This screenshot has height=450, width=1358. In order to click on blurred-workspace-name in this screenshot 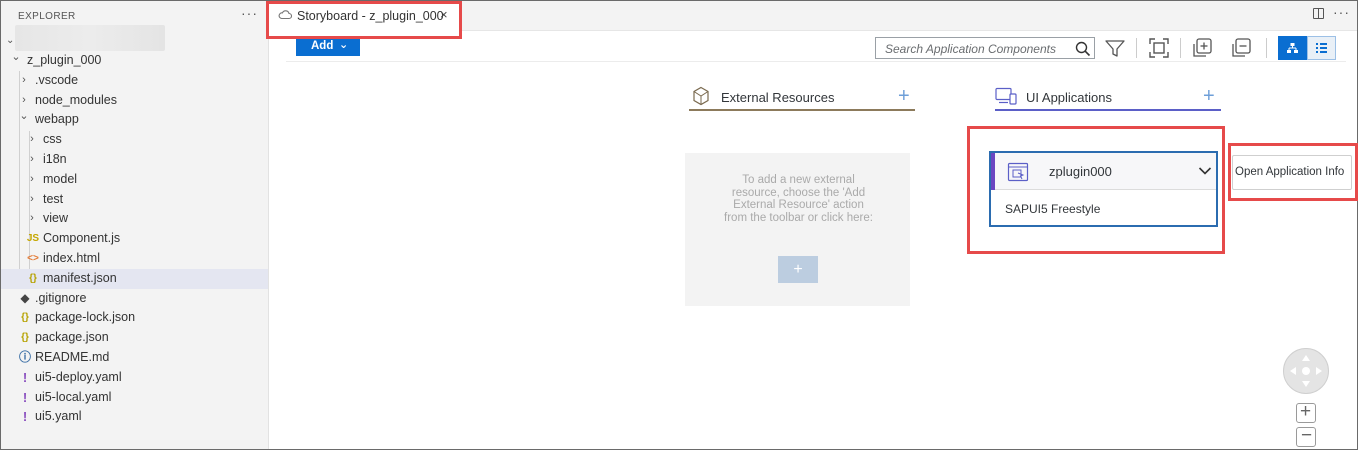, I will do `click(90, 38)`.